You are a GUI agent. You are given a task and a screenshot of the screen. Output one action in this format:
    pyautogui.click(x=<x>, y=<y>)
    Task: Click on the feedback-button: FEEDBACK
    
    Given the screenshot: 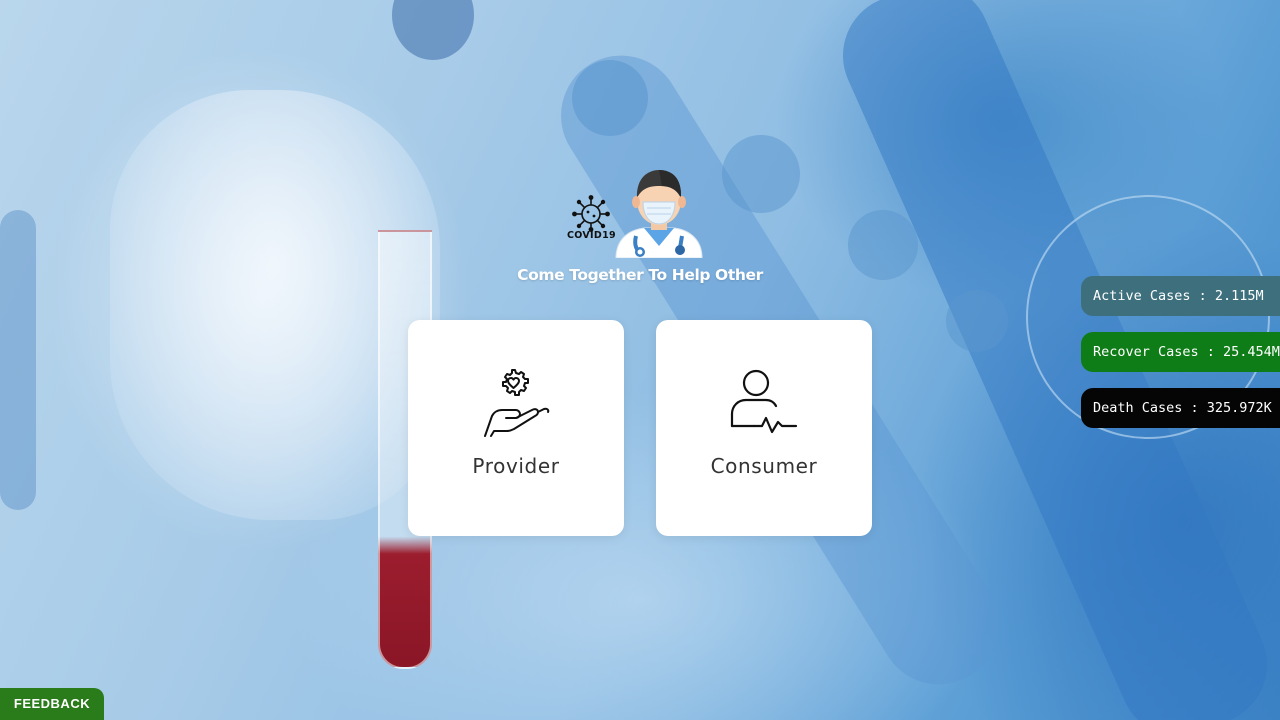 What is the action you would take?
    pyautogui.click(x=52, y=704)
    